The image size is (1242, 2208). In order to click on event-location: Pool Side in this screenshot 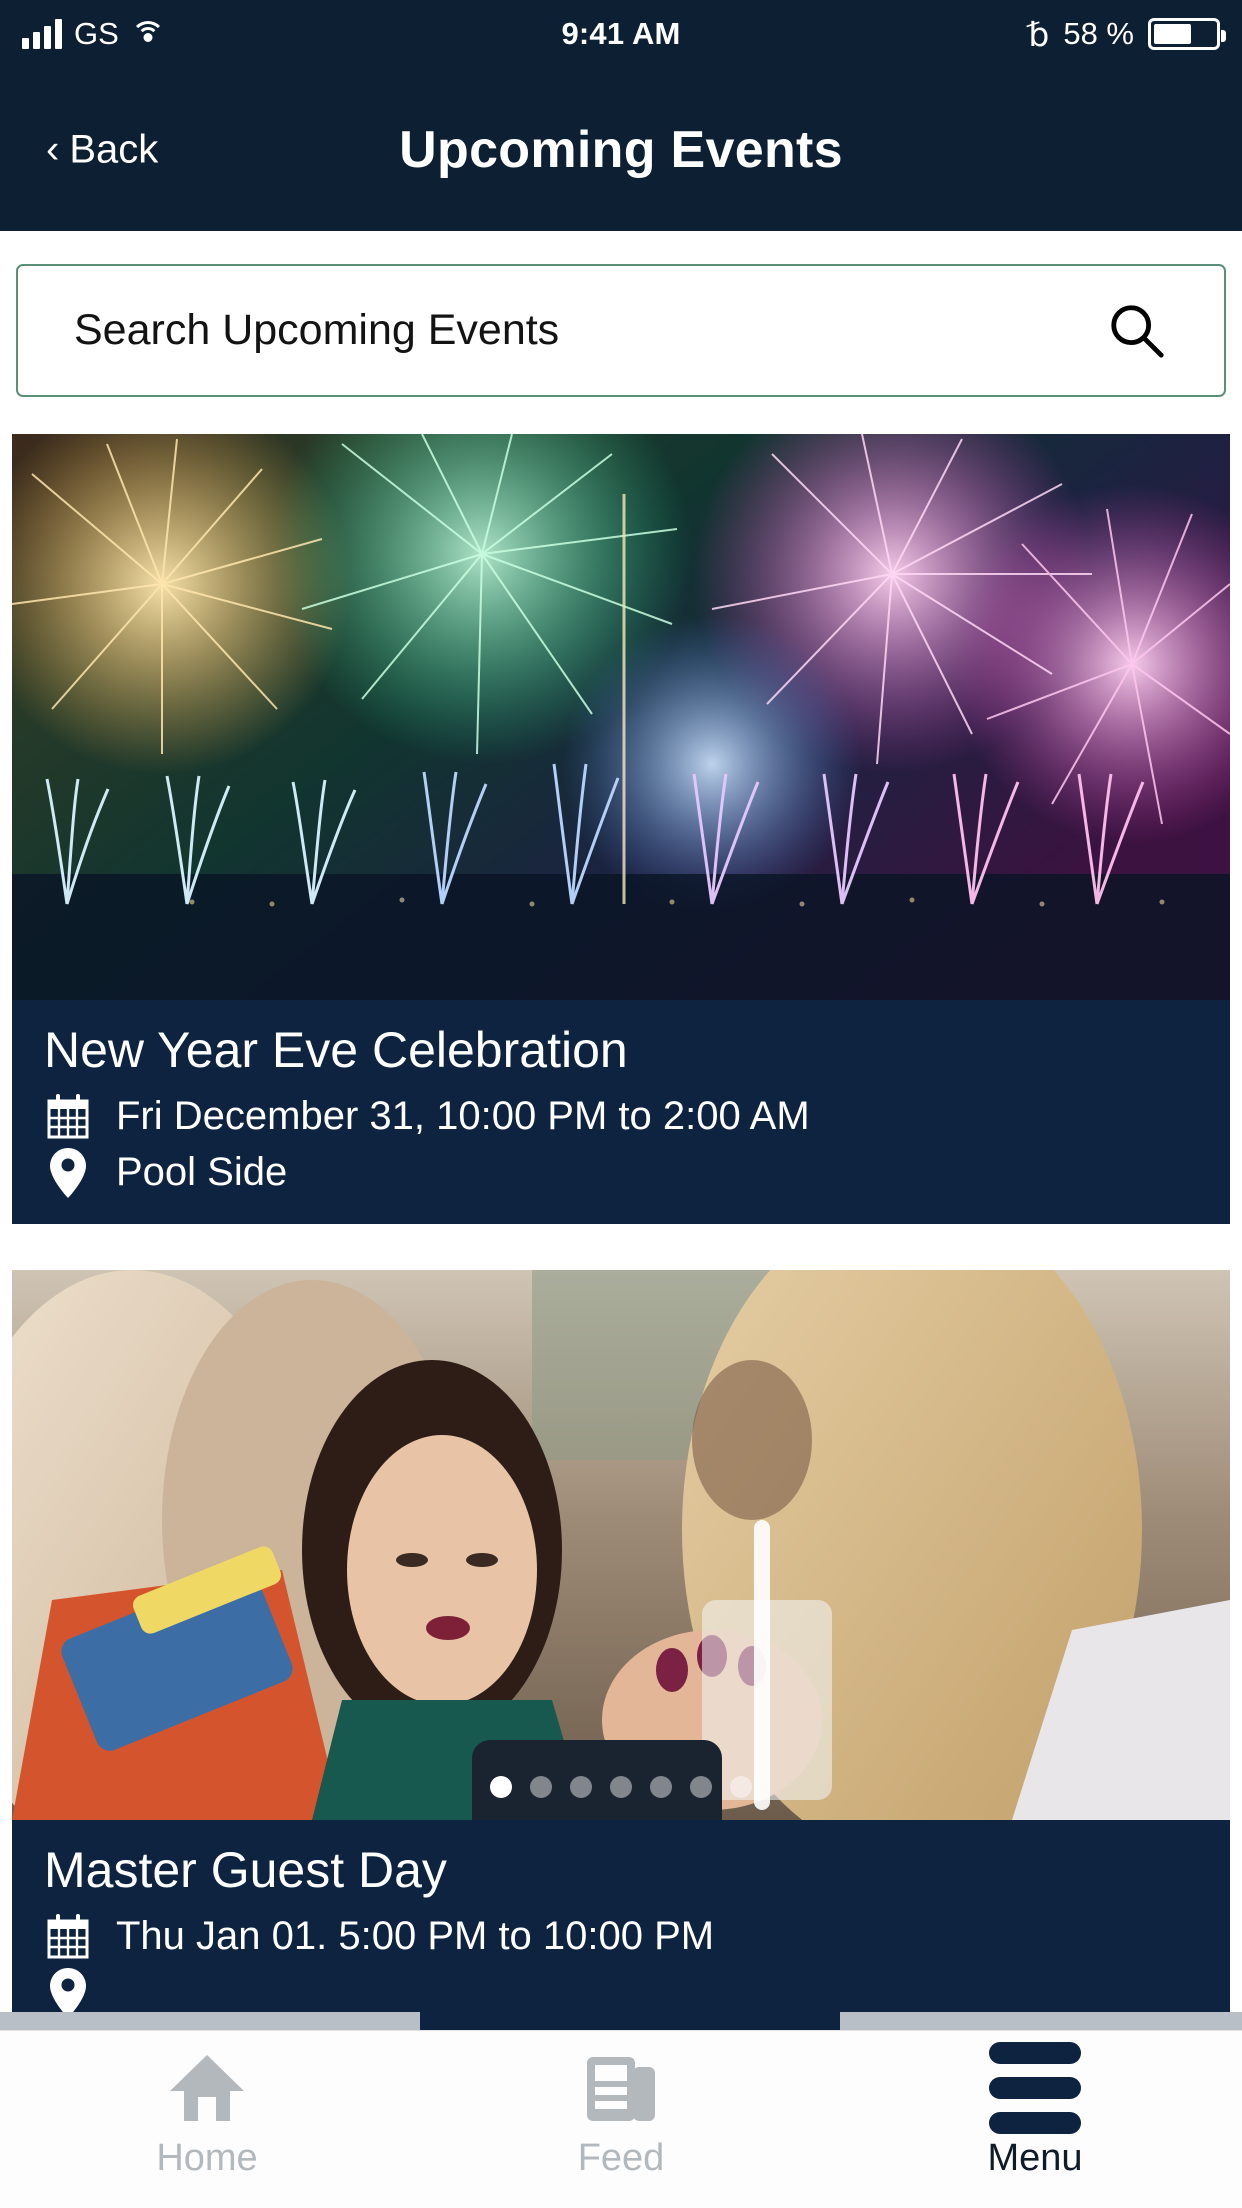, I will do `click(202, 1172)`.